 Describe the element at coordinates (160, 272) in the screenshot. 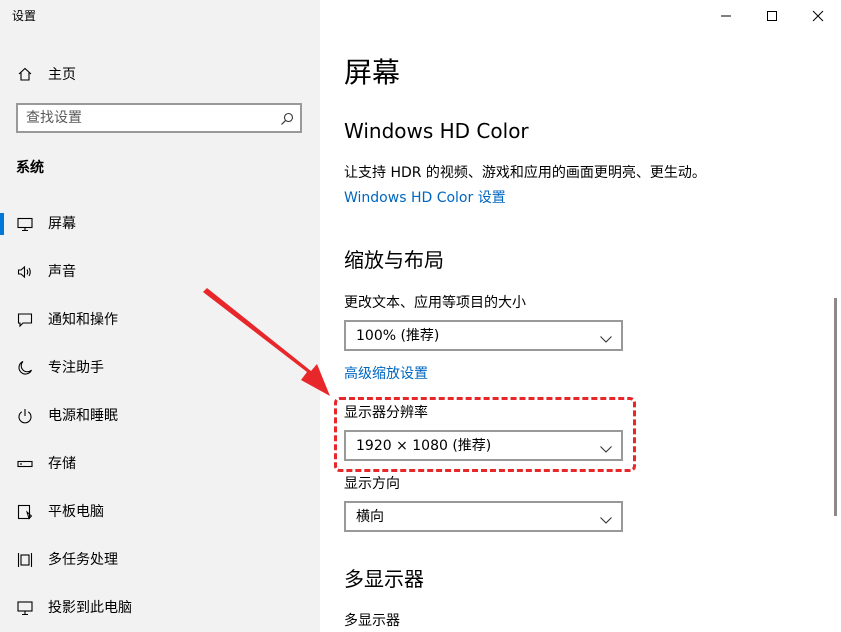

I see `sidebar-item-sound: 声音` at that location.